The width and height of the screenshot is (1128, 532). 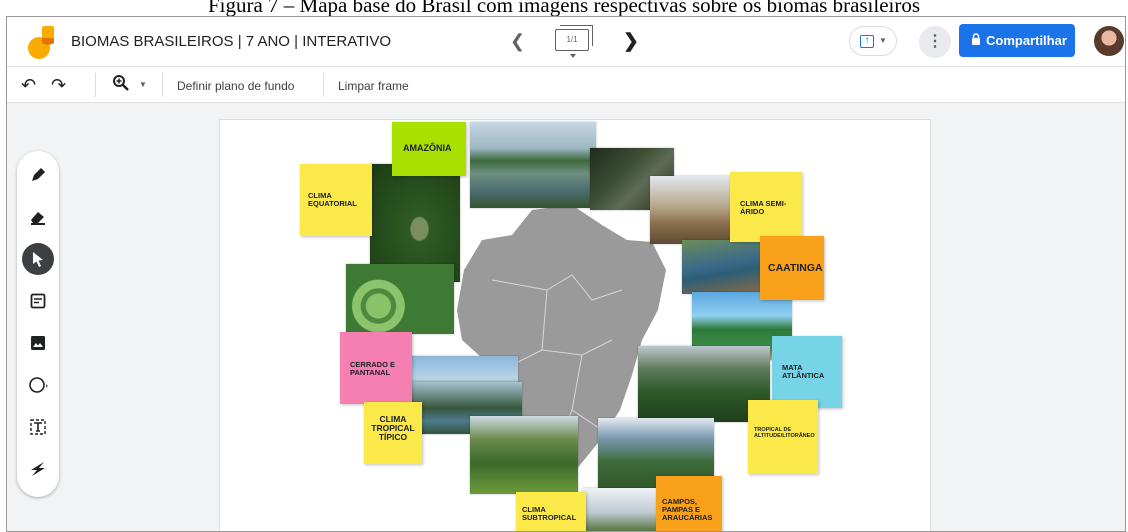 What do you see at coordinates (376, 368) in the screenshot?
I see `note-cerrado-pantanal: CERRADO E PANTANAL` at bounding box center [376, 368].